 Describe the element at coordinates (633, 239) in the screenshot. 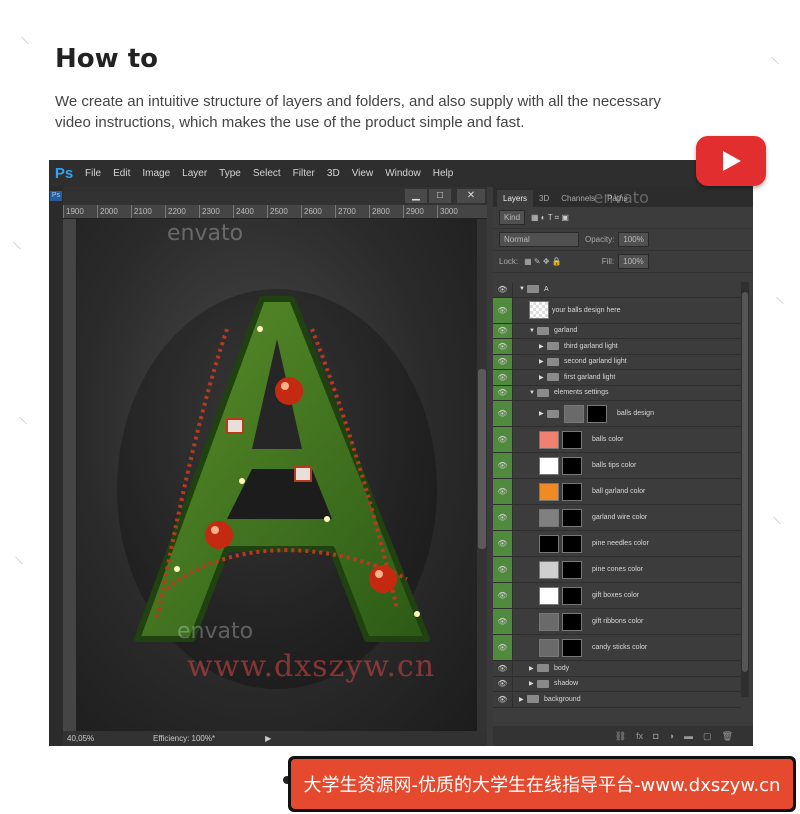

I see `opacity-input: 100%` at that location.